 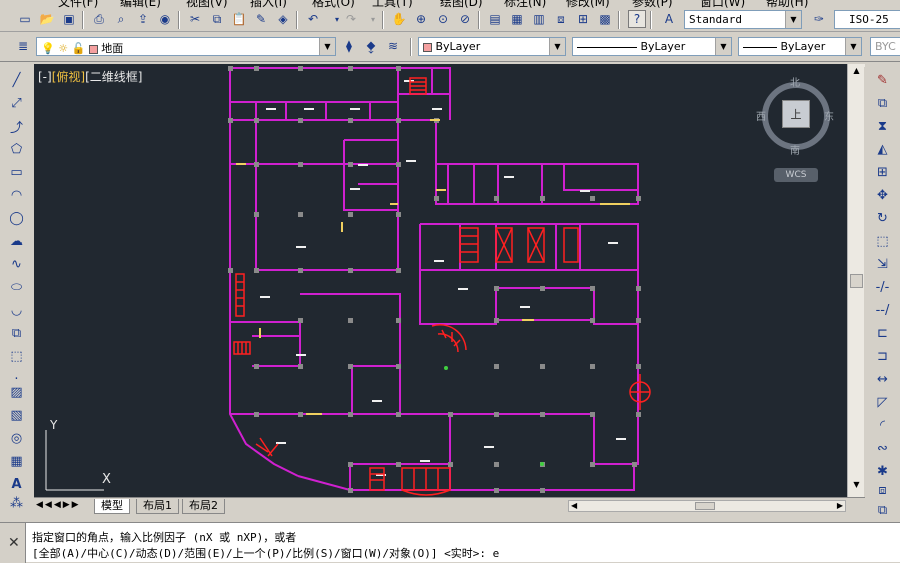 What do you see at coordinates (23, 46) in the screenshot?
I see `layer-properties-icon: ≣` at bounding box center [23, 46].